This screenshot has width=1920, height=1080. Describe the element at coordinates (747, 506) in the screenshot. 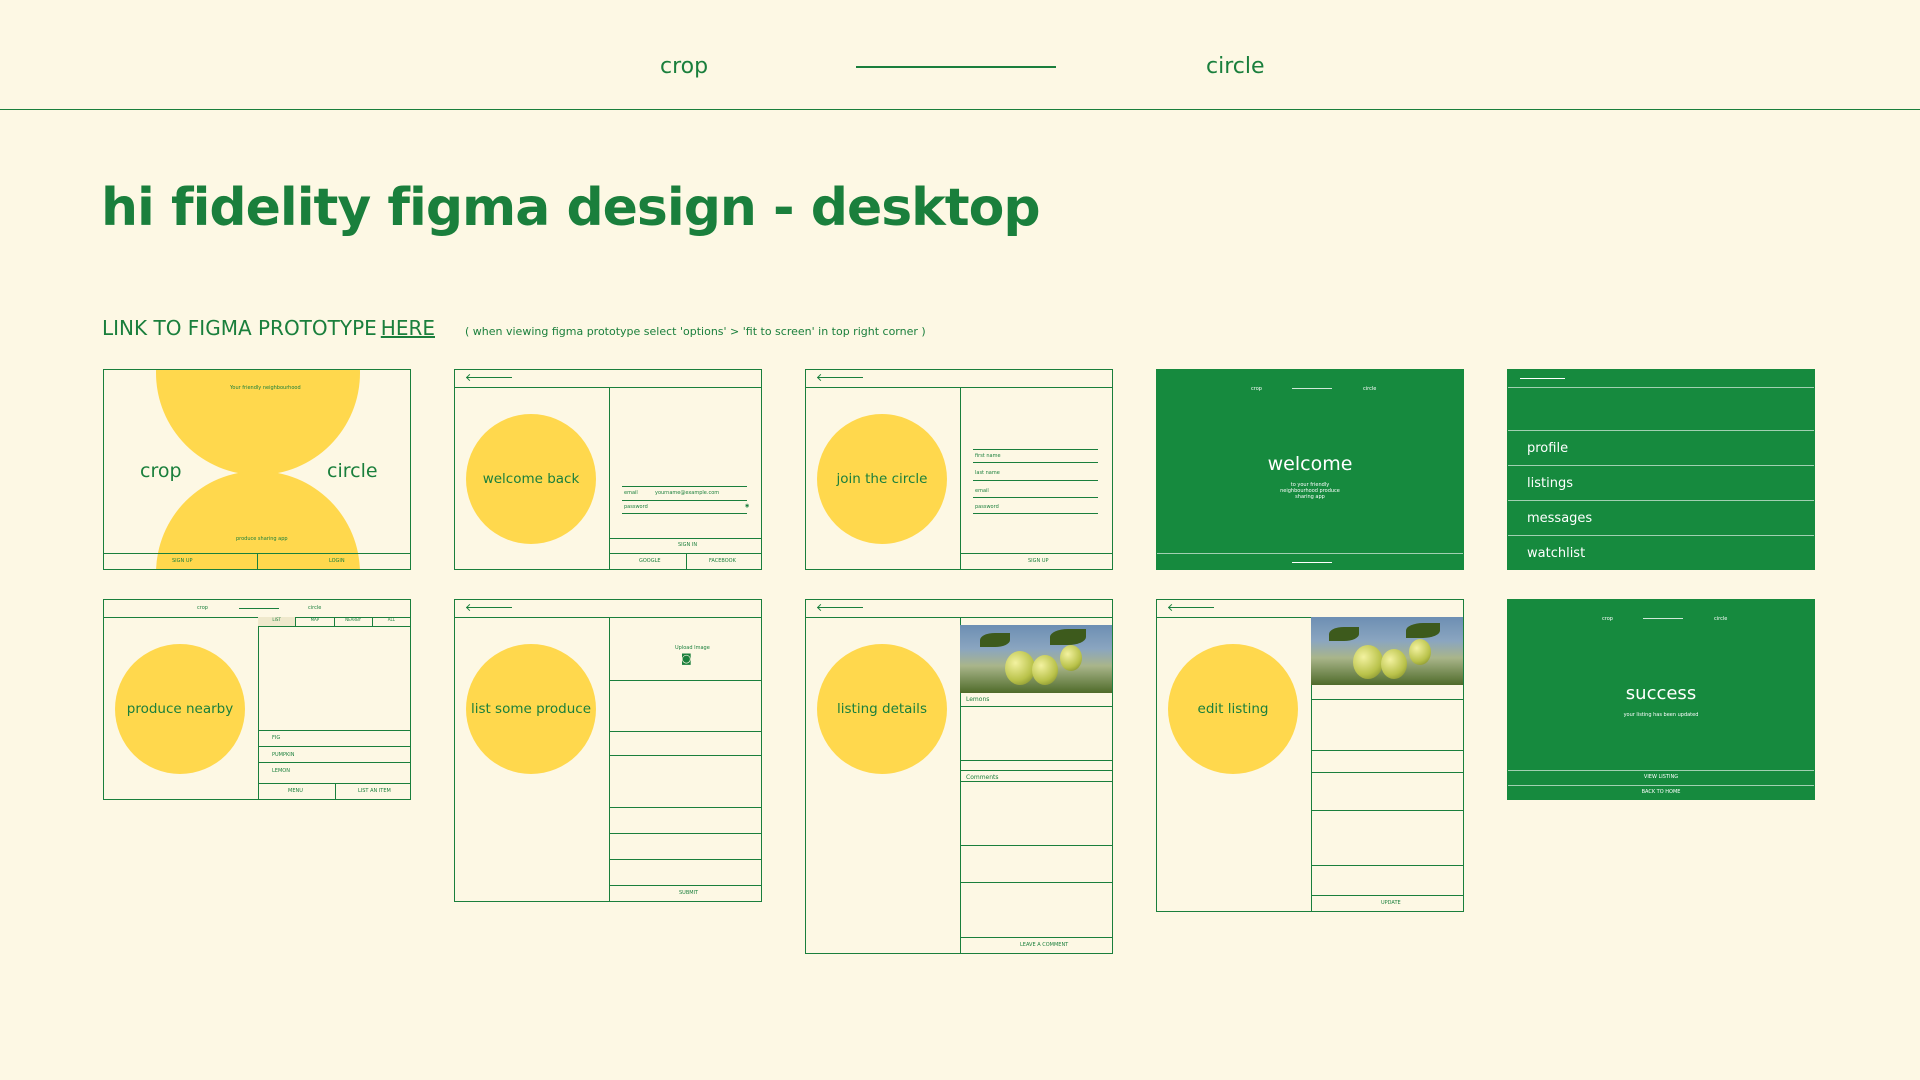

I see `show-password-icon: ◉` at that location.